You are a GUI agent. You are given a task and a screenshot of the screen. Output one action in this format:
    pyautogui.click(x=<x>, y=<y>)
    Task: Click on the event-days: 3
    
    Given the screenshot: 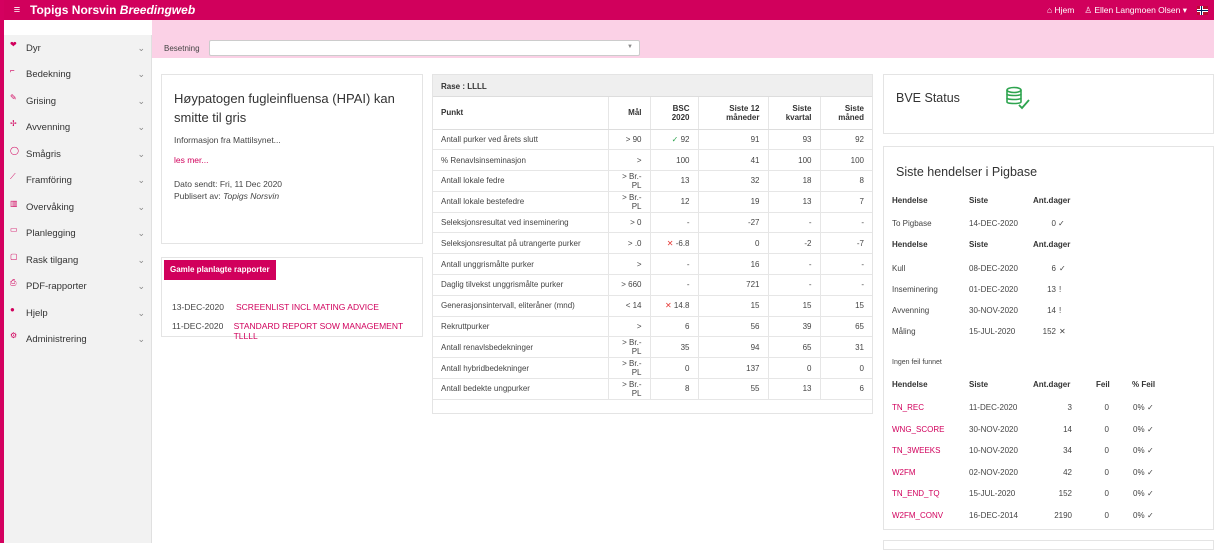 What is the action you would take?
    pyautogui.click(x=1069, y=407)
    